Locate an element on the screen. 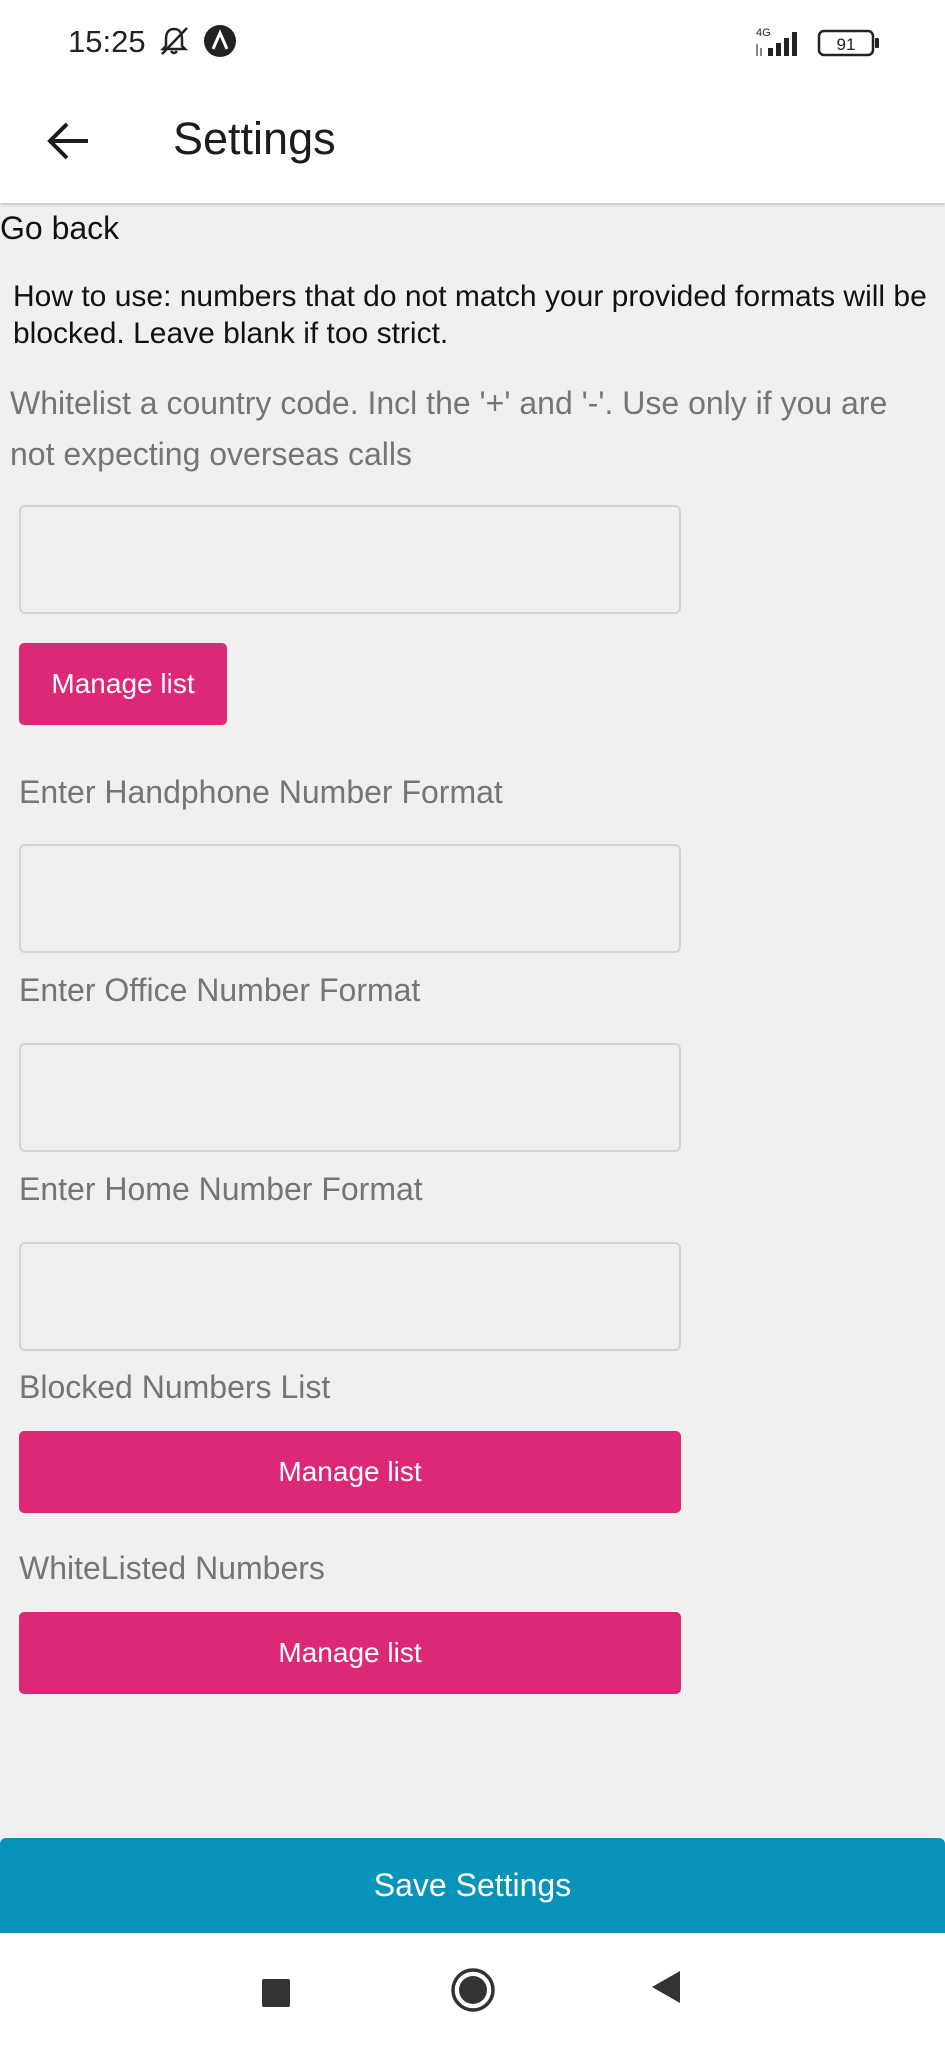 This screenshot has height=2048, width=945. battery-icon: 91 is located at coordinates (849, 45).